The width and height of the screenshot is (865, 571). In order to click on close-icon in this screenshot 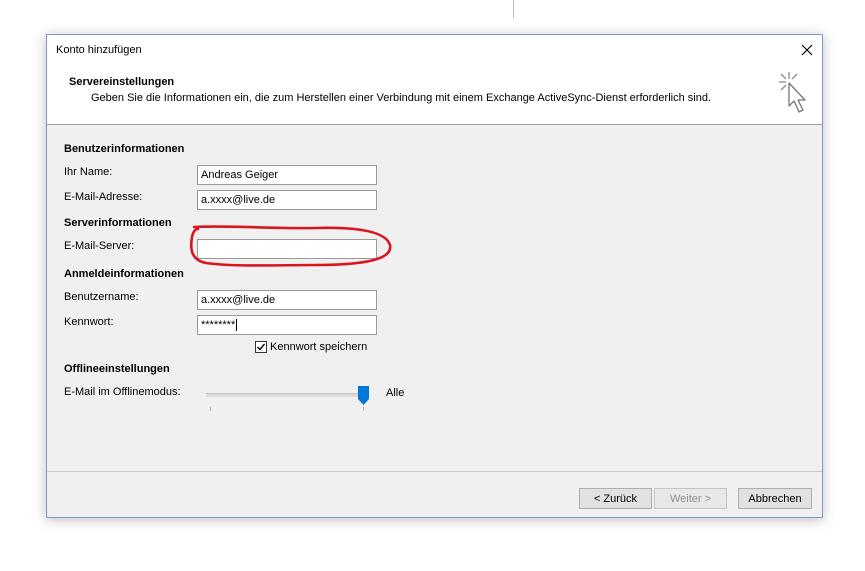, I will do `click(807, 50)`.